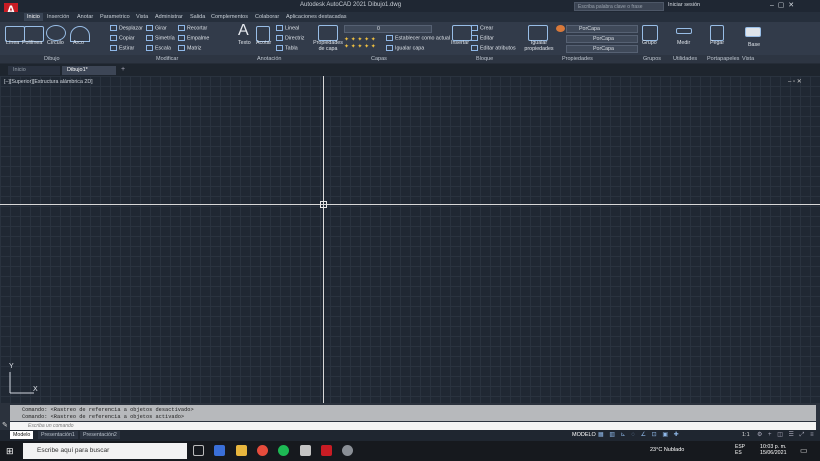  What do you see at coordinates (418, 38) in the screenshot?
I see `set-current-button: Establecer como actual` at bounding box center [418, 38].